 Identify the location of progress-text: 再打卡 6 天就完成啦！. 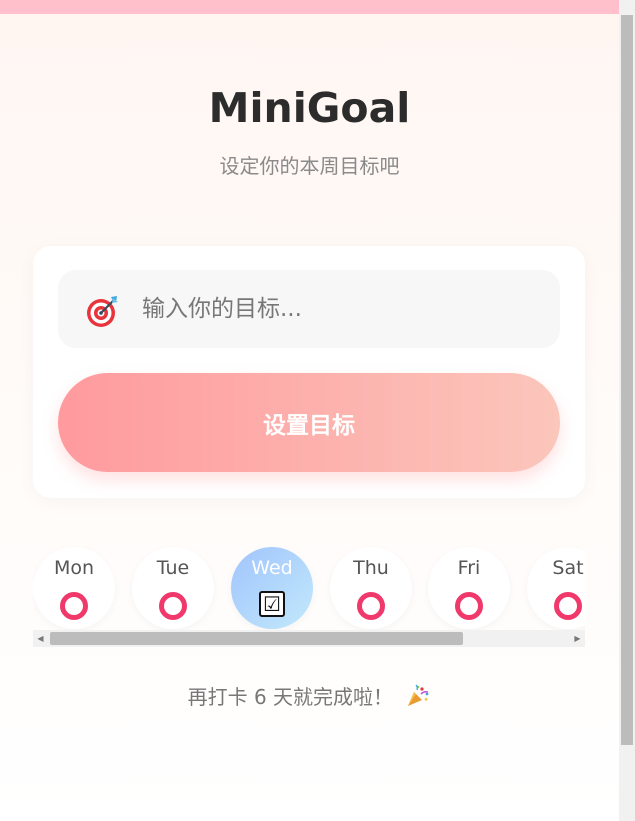
(290, 697).